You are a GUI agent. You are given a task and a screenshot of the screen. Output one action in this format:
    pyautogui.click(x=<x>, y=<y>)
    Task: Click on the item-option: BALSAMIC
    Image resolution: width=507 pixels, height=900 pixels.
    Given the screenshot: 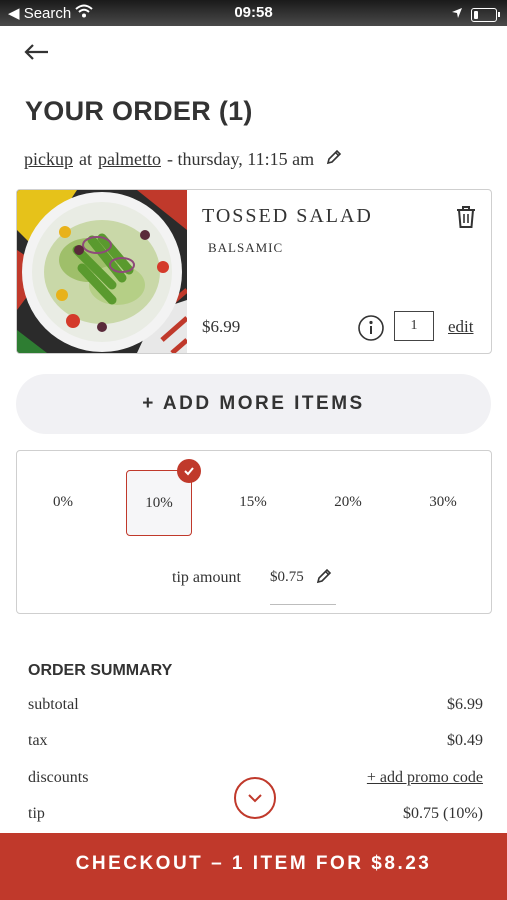 What is the action you would take?
    pyautogui.click(x=246, y=247)
    